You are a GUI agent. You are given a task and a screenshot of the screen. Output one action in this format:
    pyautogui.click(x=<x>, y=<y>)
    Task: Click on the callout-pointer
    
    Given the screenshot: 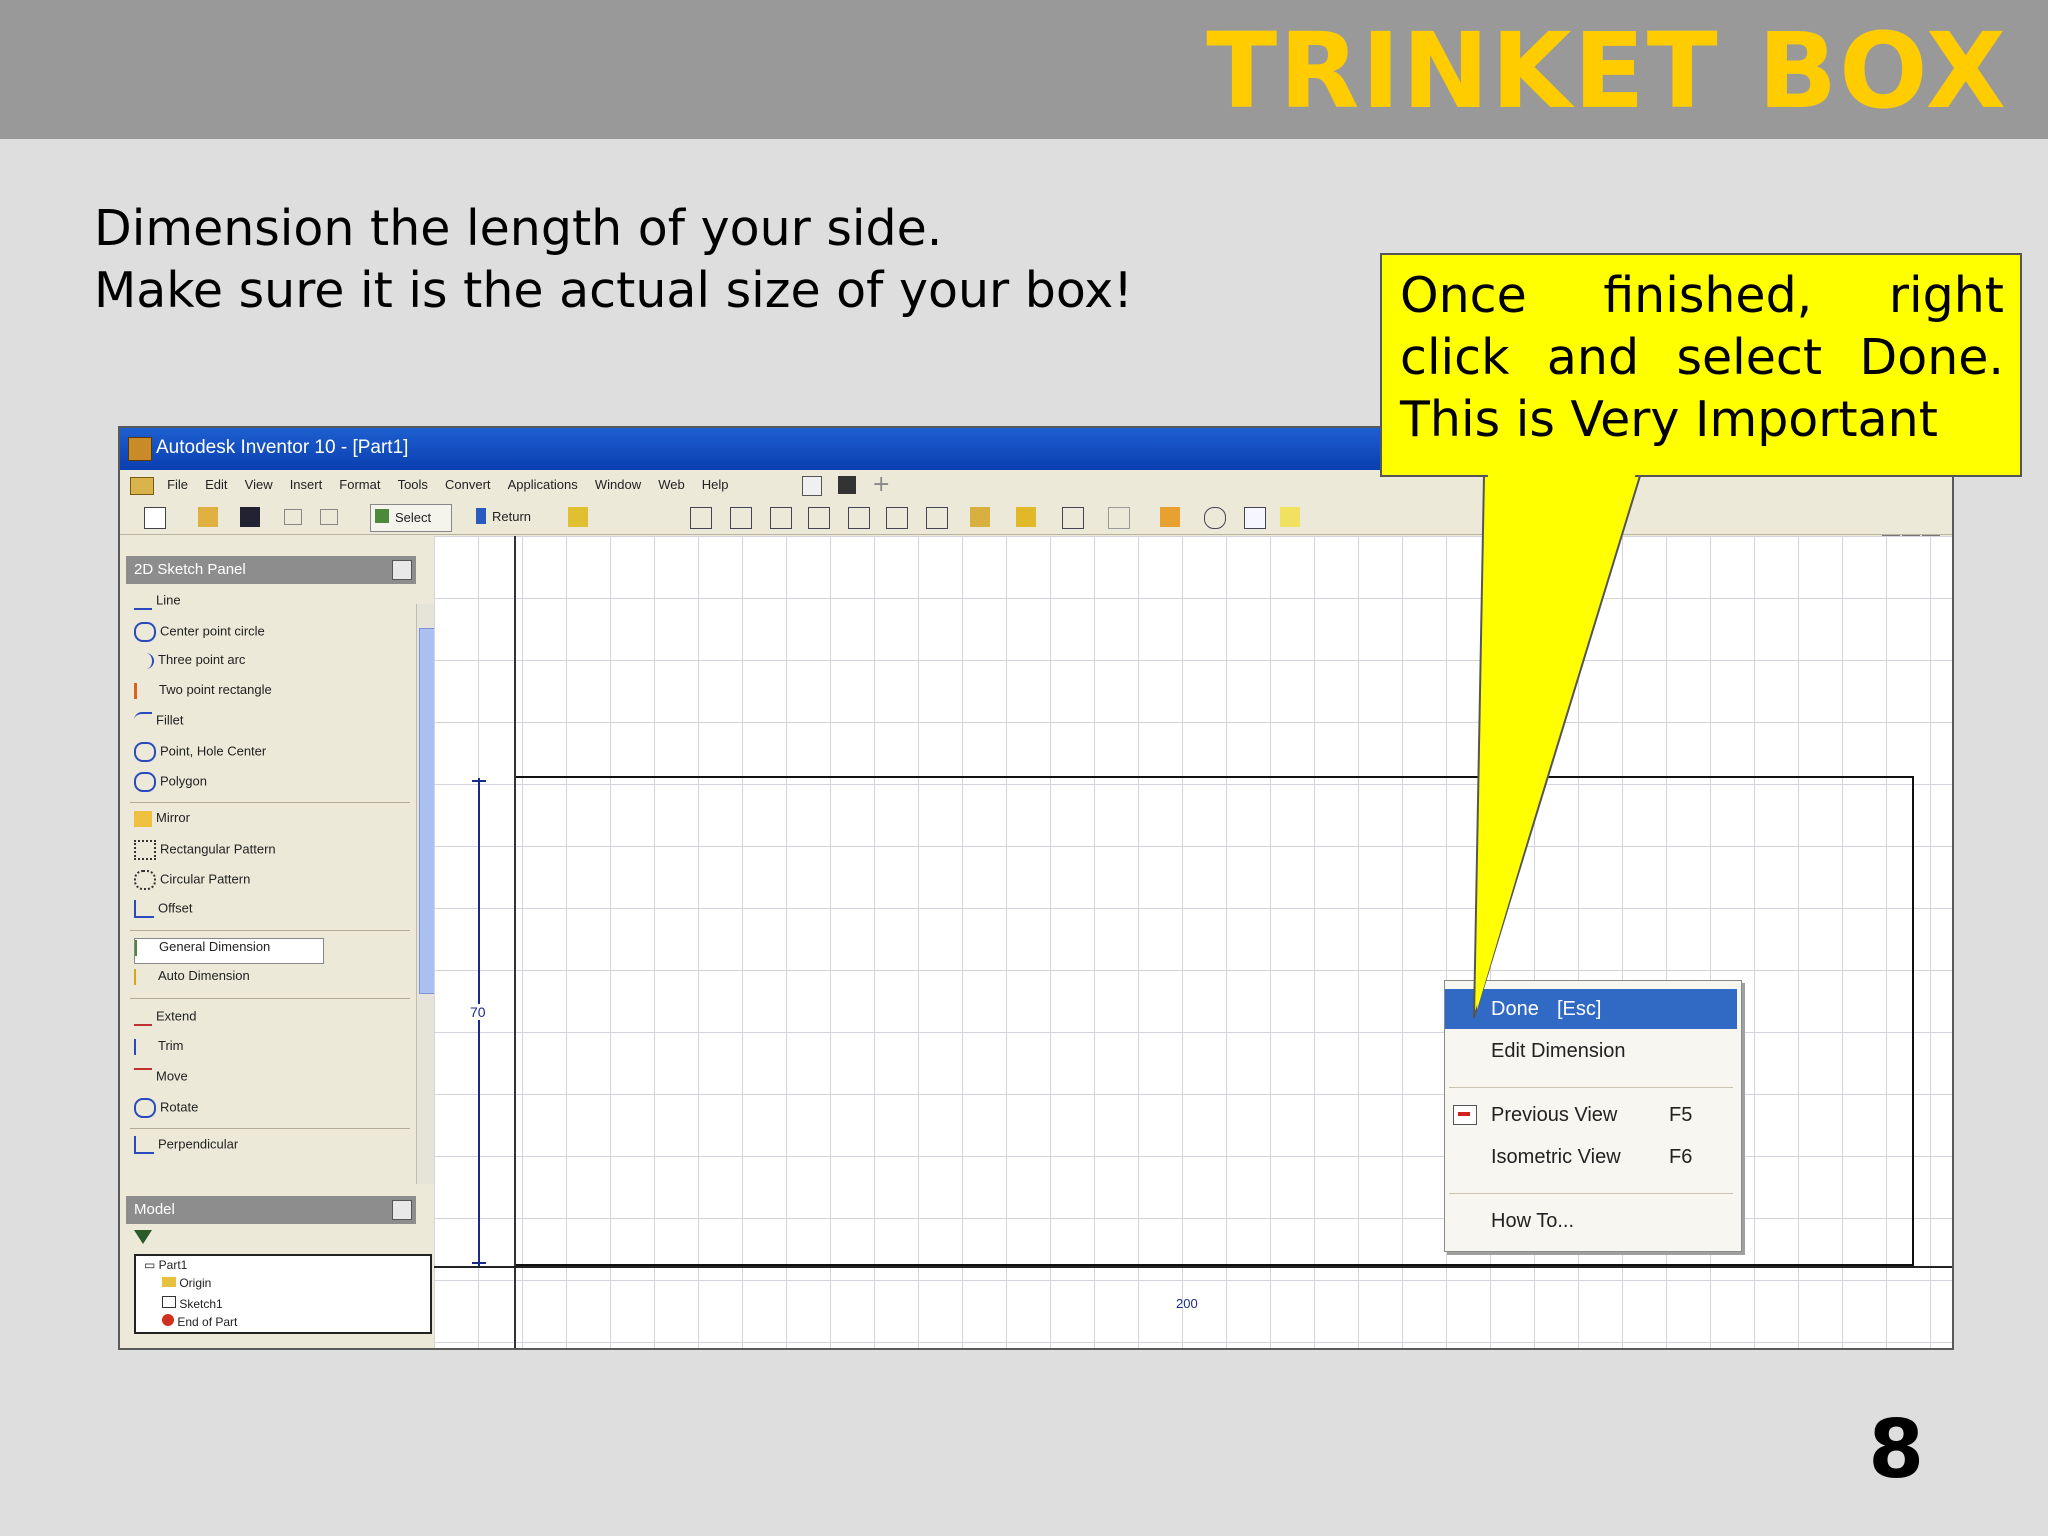 What is the action you would take?
    pyautogui.click(x=1557, y=747)
    